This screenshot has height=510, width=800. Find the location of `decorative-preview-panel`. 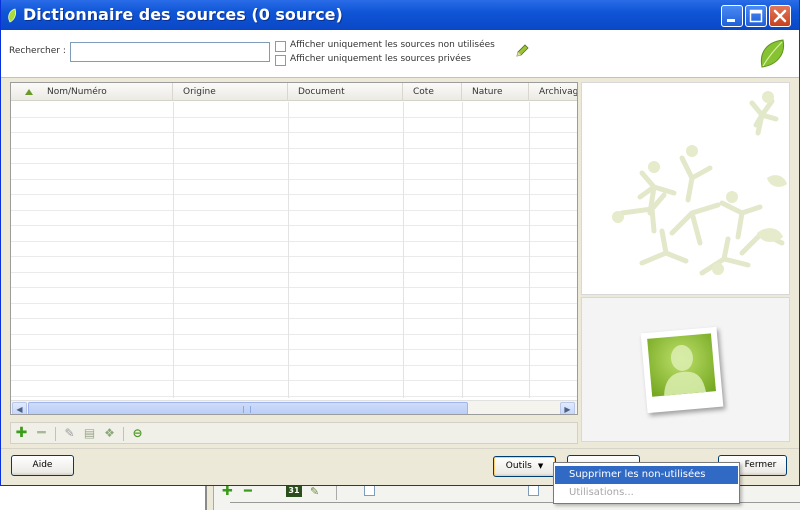

decorative-preview-panel is located at coordinates (685, 188).